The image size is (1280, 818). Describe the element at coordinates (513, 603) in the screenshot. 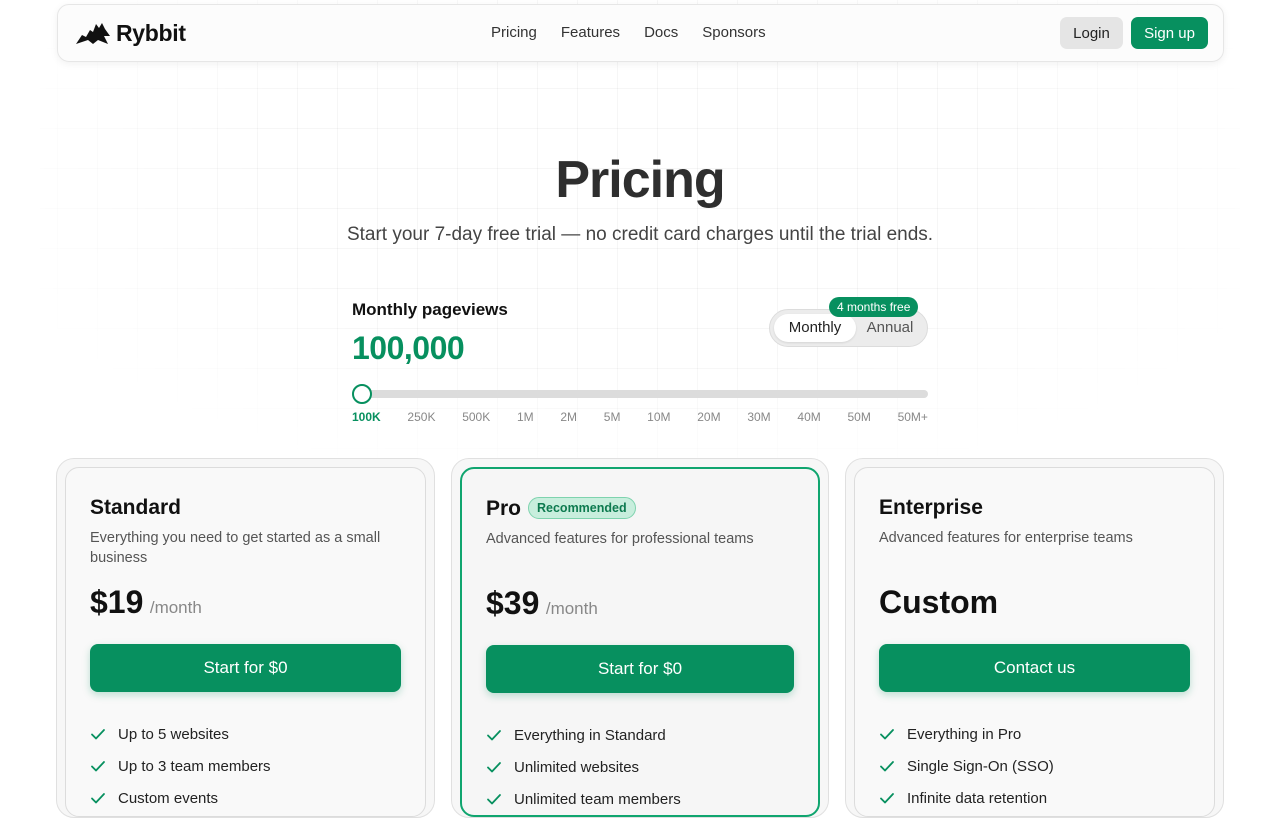

I see `price-amount: $39` at that location.